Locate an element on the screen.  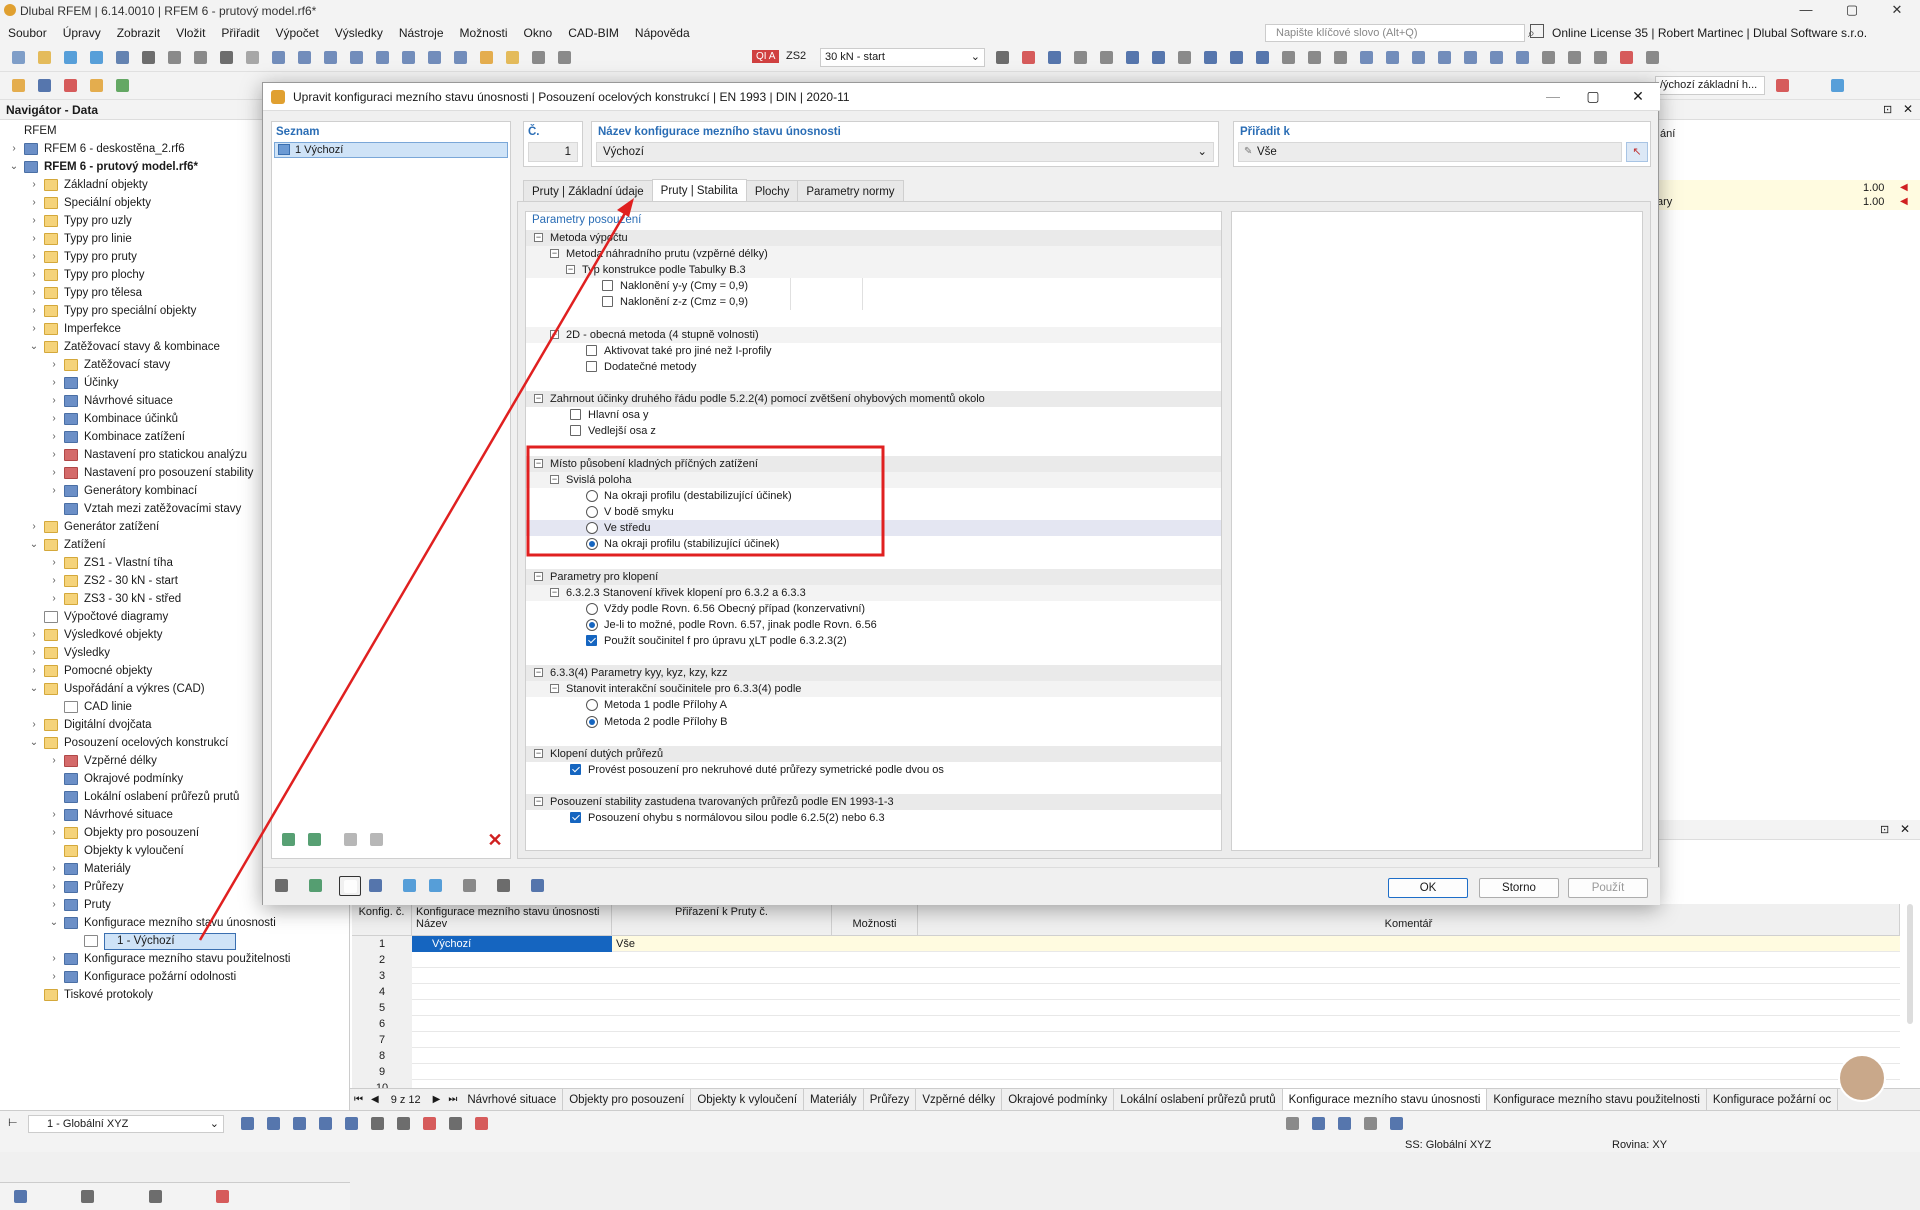
camera-icon is located at coordinates (156, 1197).